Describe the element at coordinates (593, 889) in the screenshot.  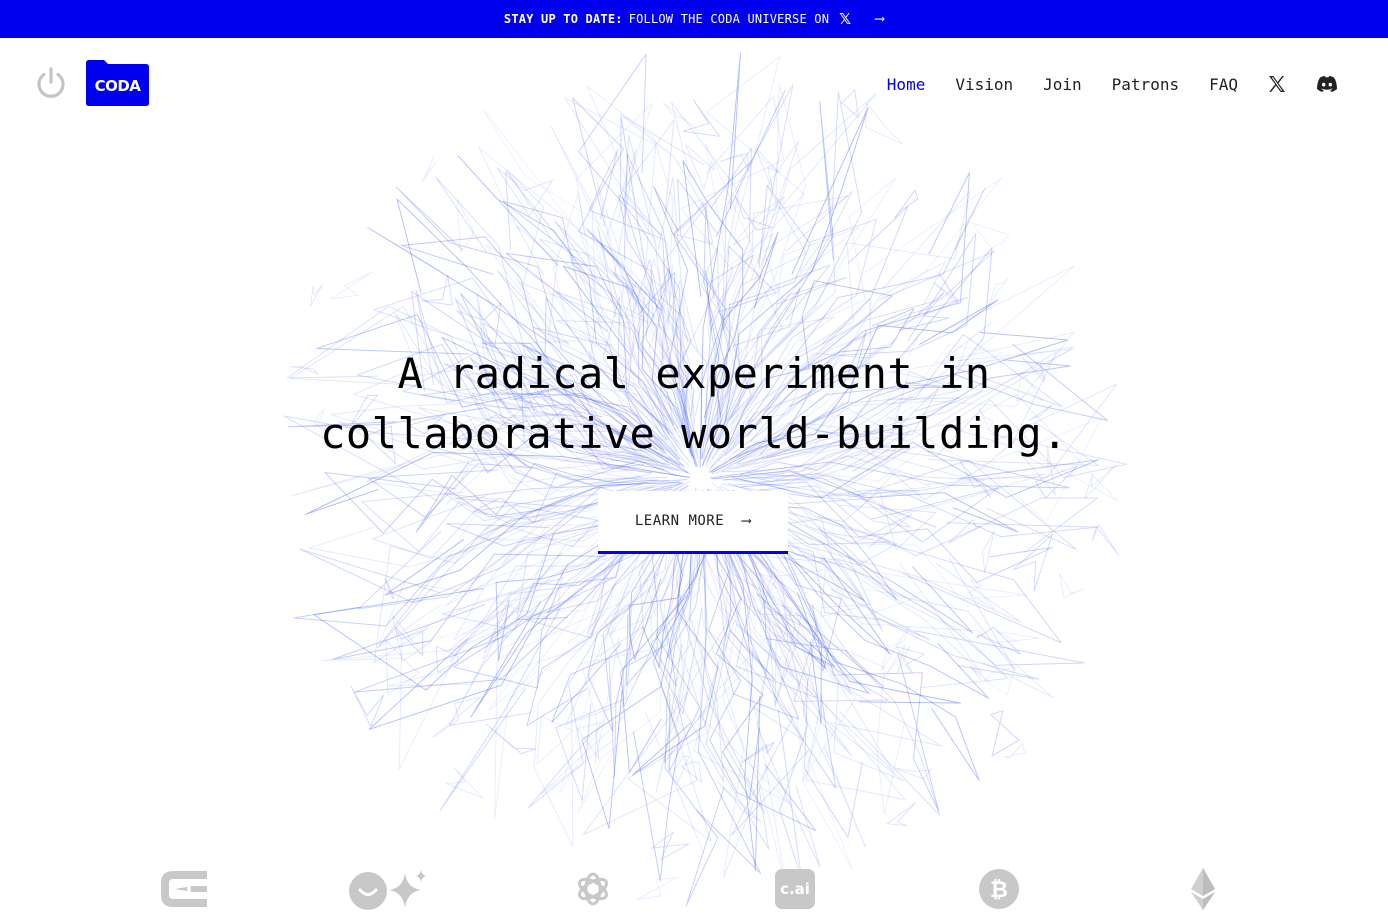
I see `openai-icon` at that location.